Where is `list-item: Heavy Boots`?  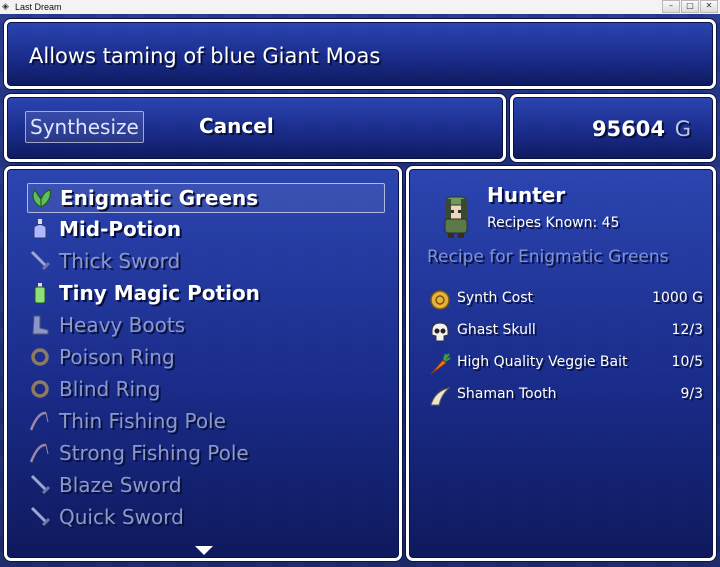 list-item: Heavy Boots is located at coordinates (205, 325).